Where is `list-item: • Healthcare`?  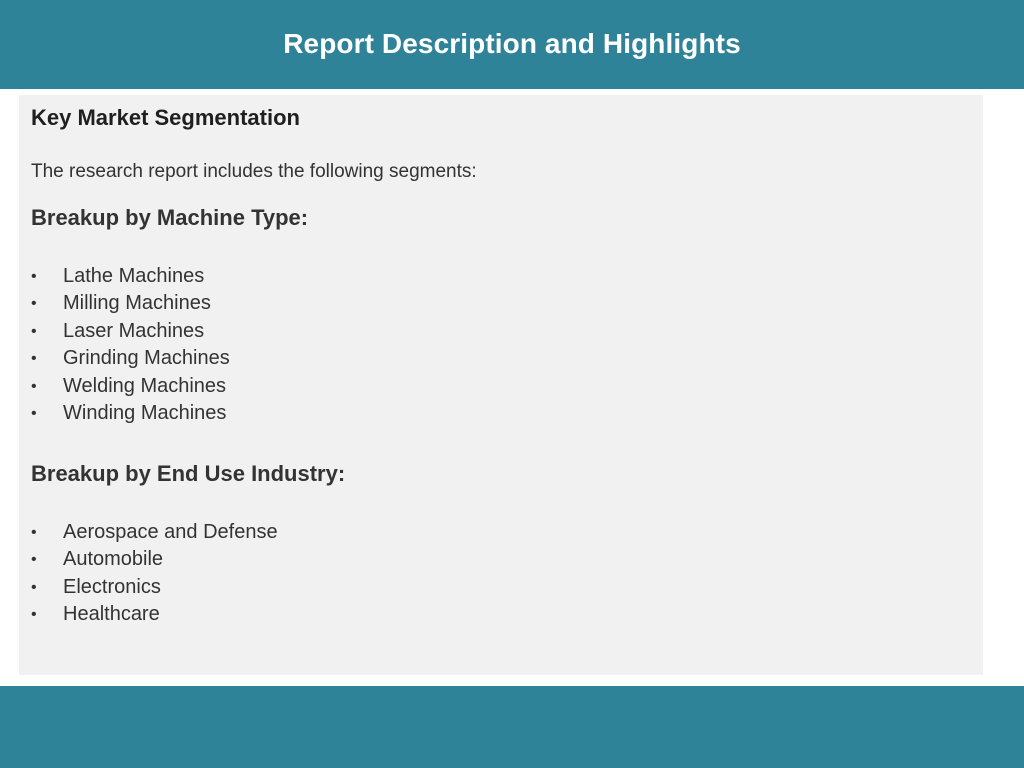
list-item: • Healthcare is located at coordinates (154, 614).